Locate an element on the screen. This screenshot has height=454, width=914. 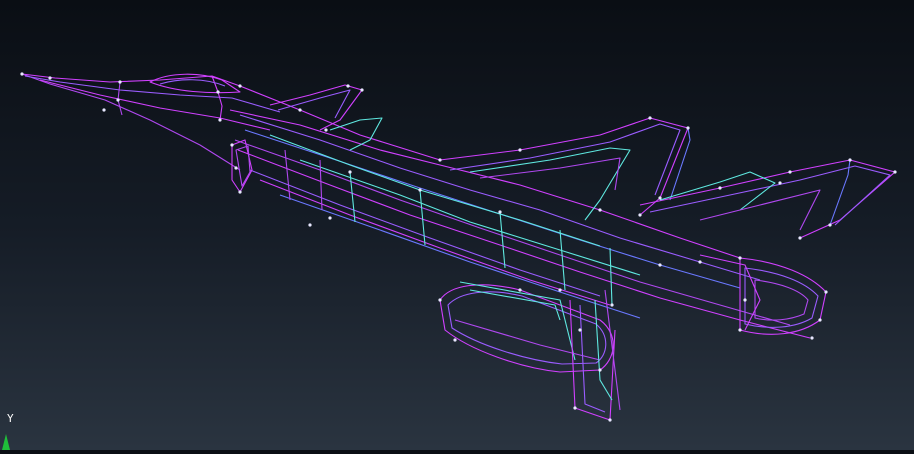
fuel-tank-wireframe is located at coordinates (526, 327).